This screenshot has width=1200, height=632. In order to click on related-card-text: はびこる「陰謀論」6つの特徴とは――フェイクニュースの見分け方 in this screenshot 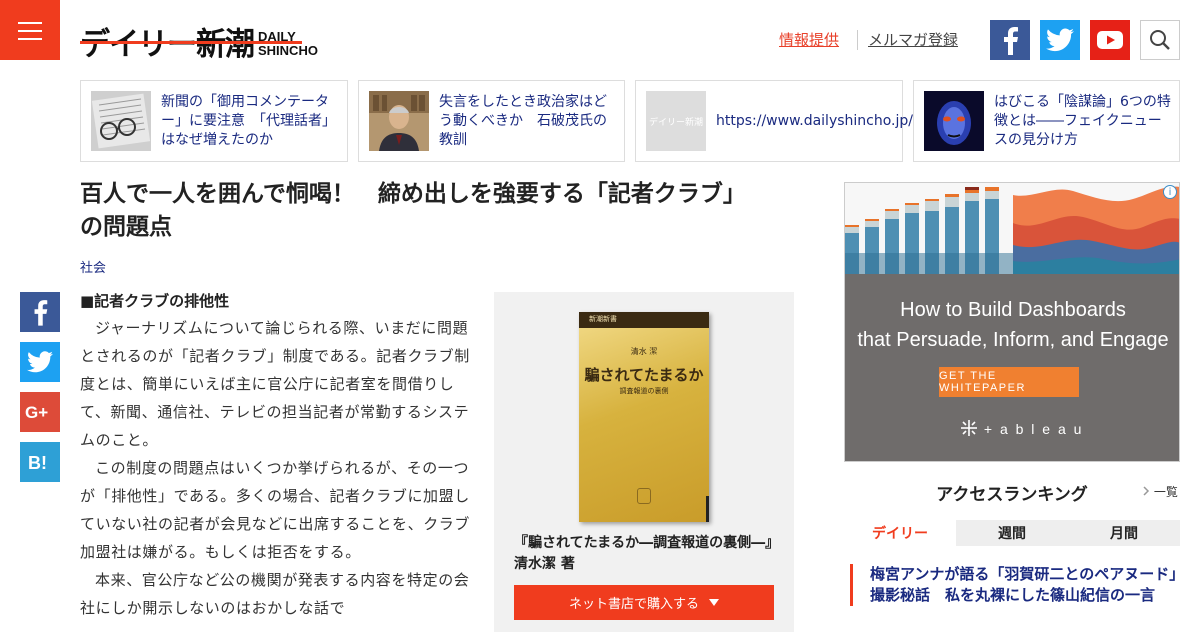, I will do `click(1082, 120)`.